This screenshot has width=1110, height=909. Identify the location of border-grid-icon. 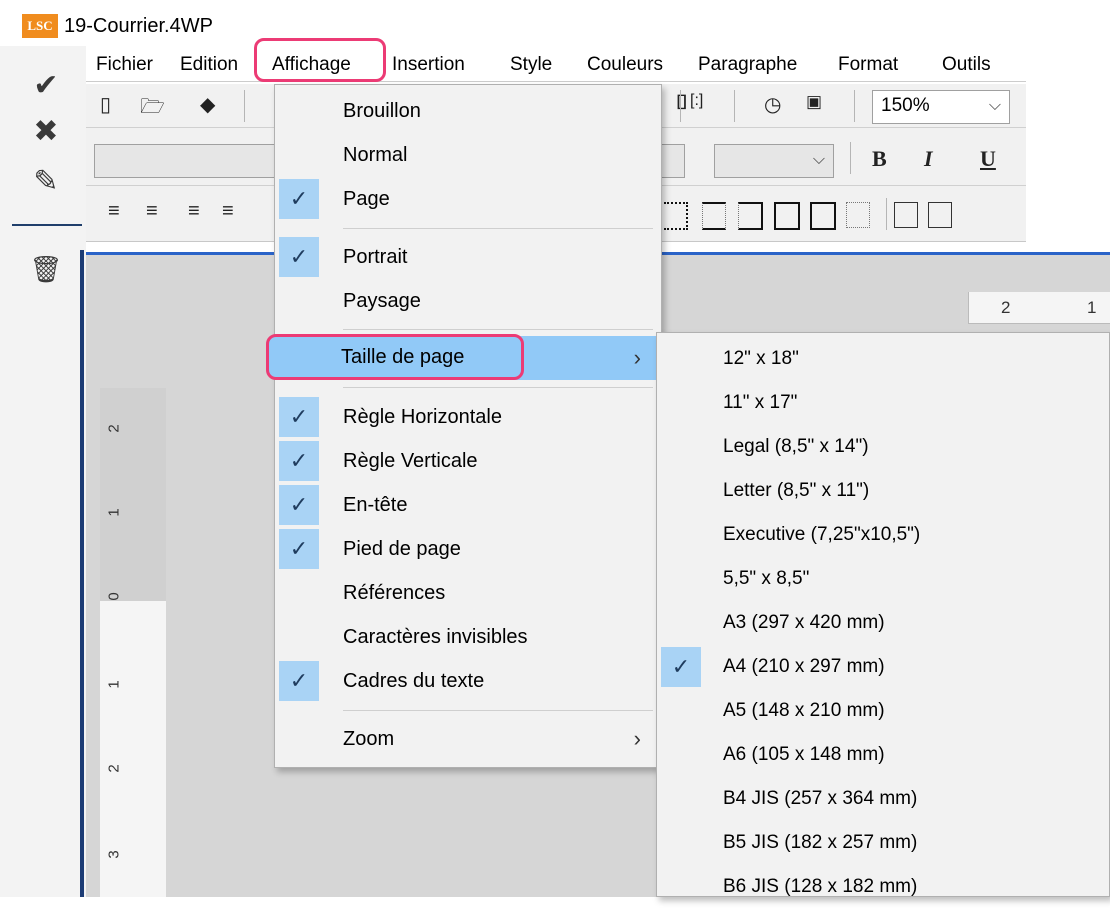
(823, 216).